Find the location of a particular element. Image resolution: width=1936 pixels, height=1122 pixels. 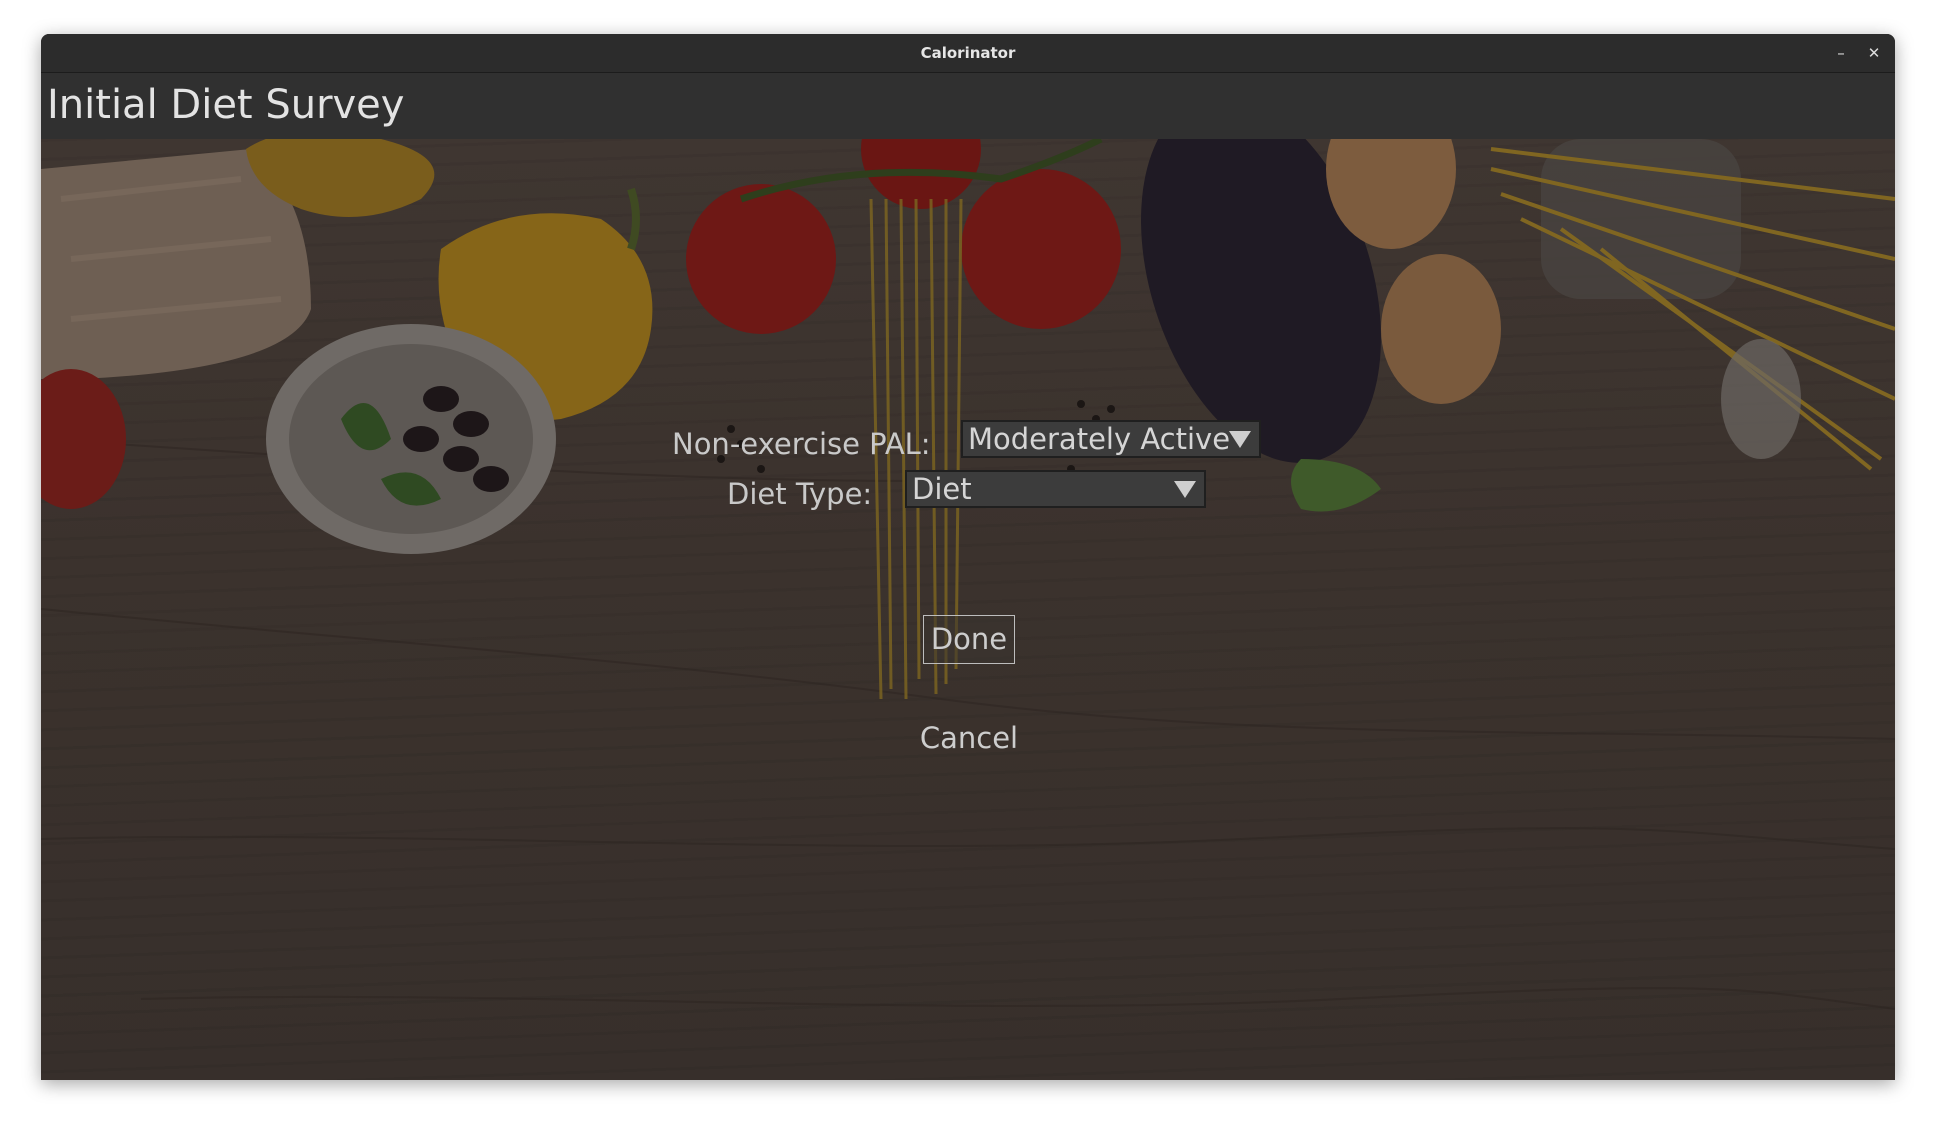

window-title: Calorinator is located at coordinates (968, 53).